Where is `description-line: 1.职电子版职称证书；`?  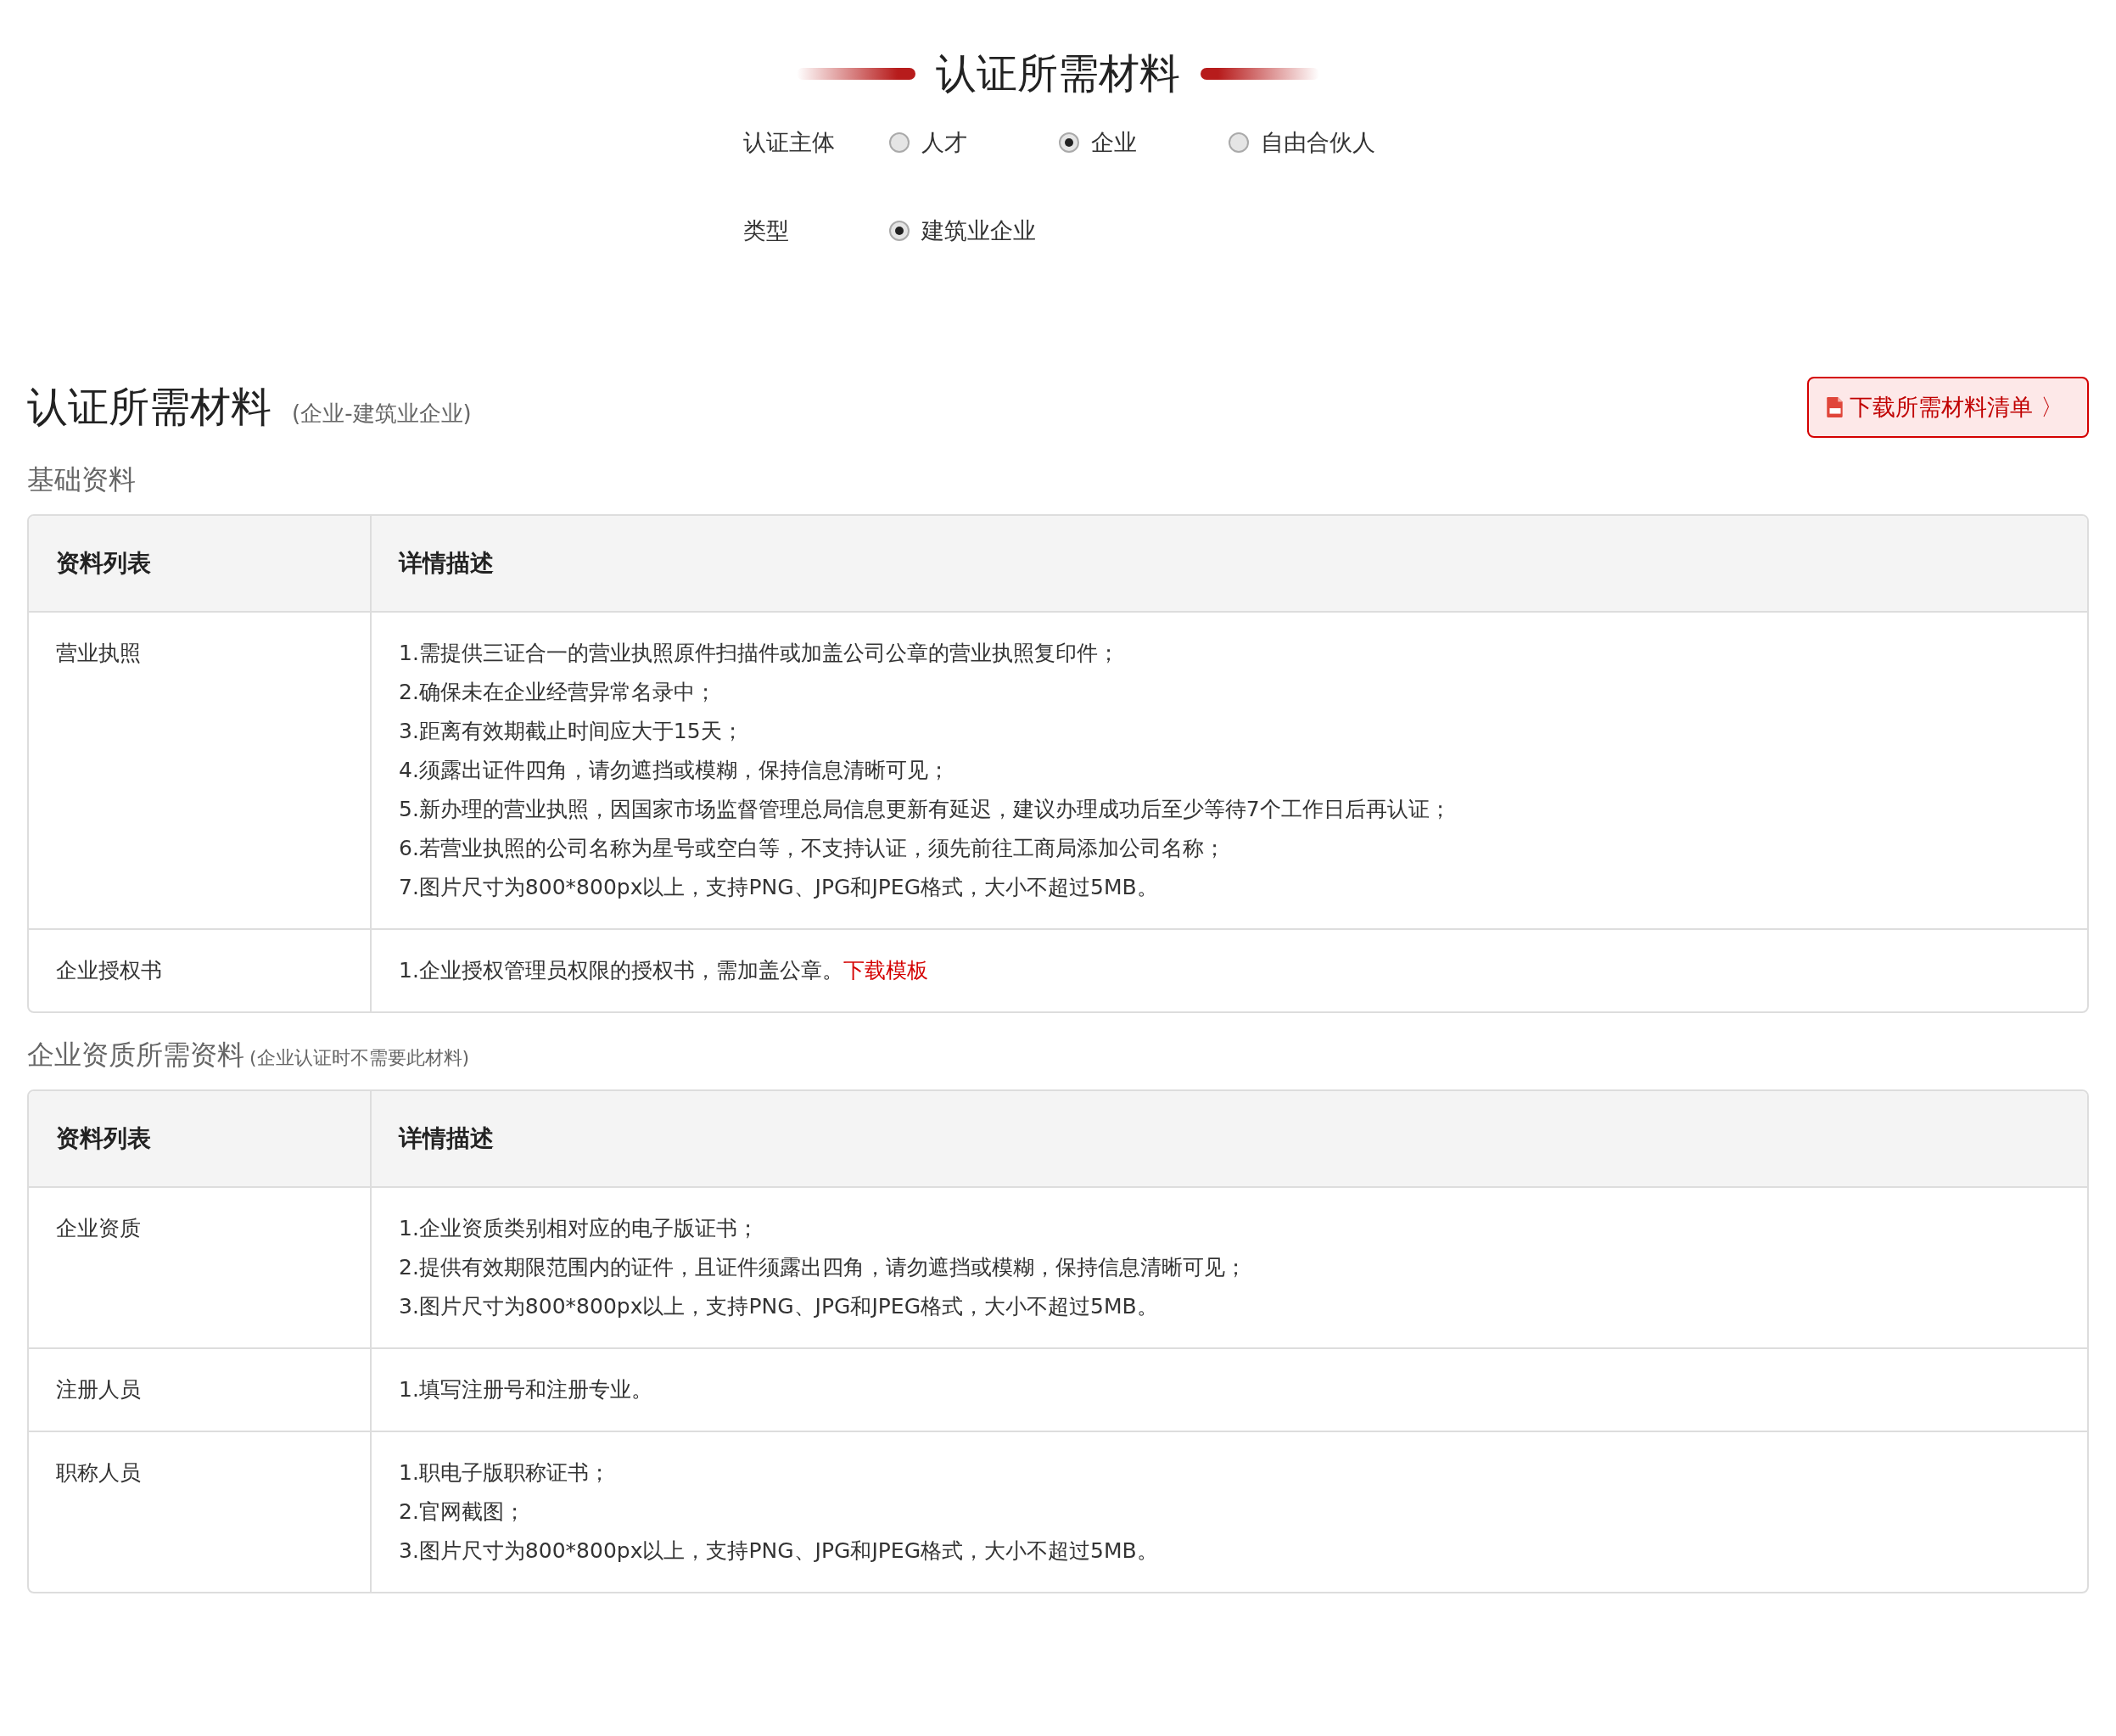
description-line: 1.职电子版职称证书； is located at coordinates (504, 1472).